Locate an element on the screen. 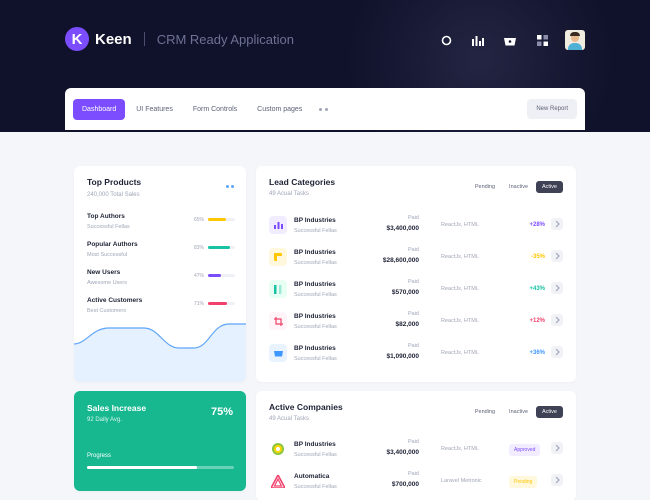  avatar is located at coordinates (575, 40).